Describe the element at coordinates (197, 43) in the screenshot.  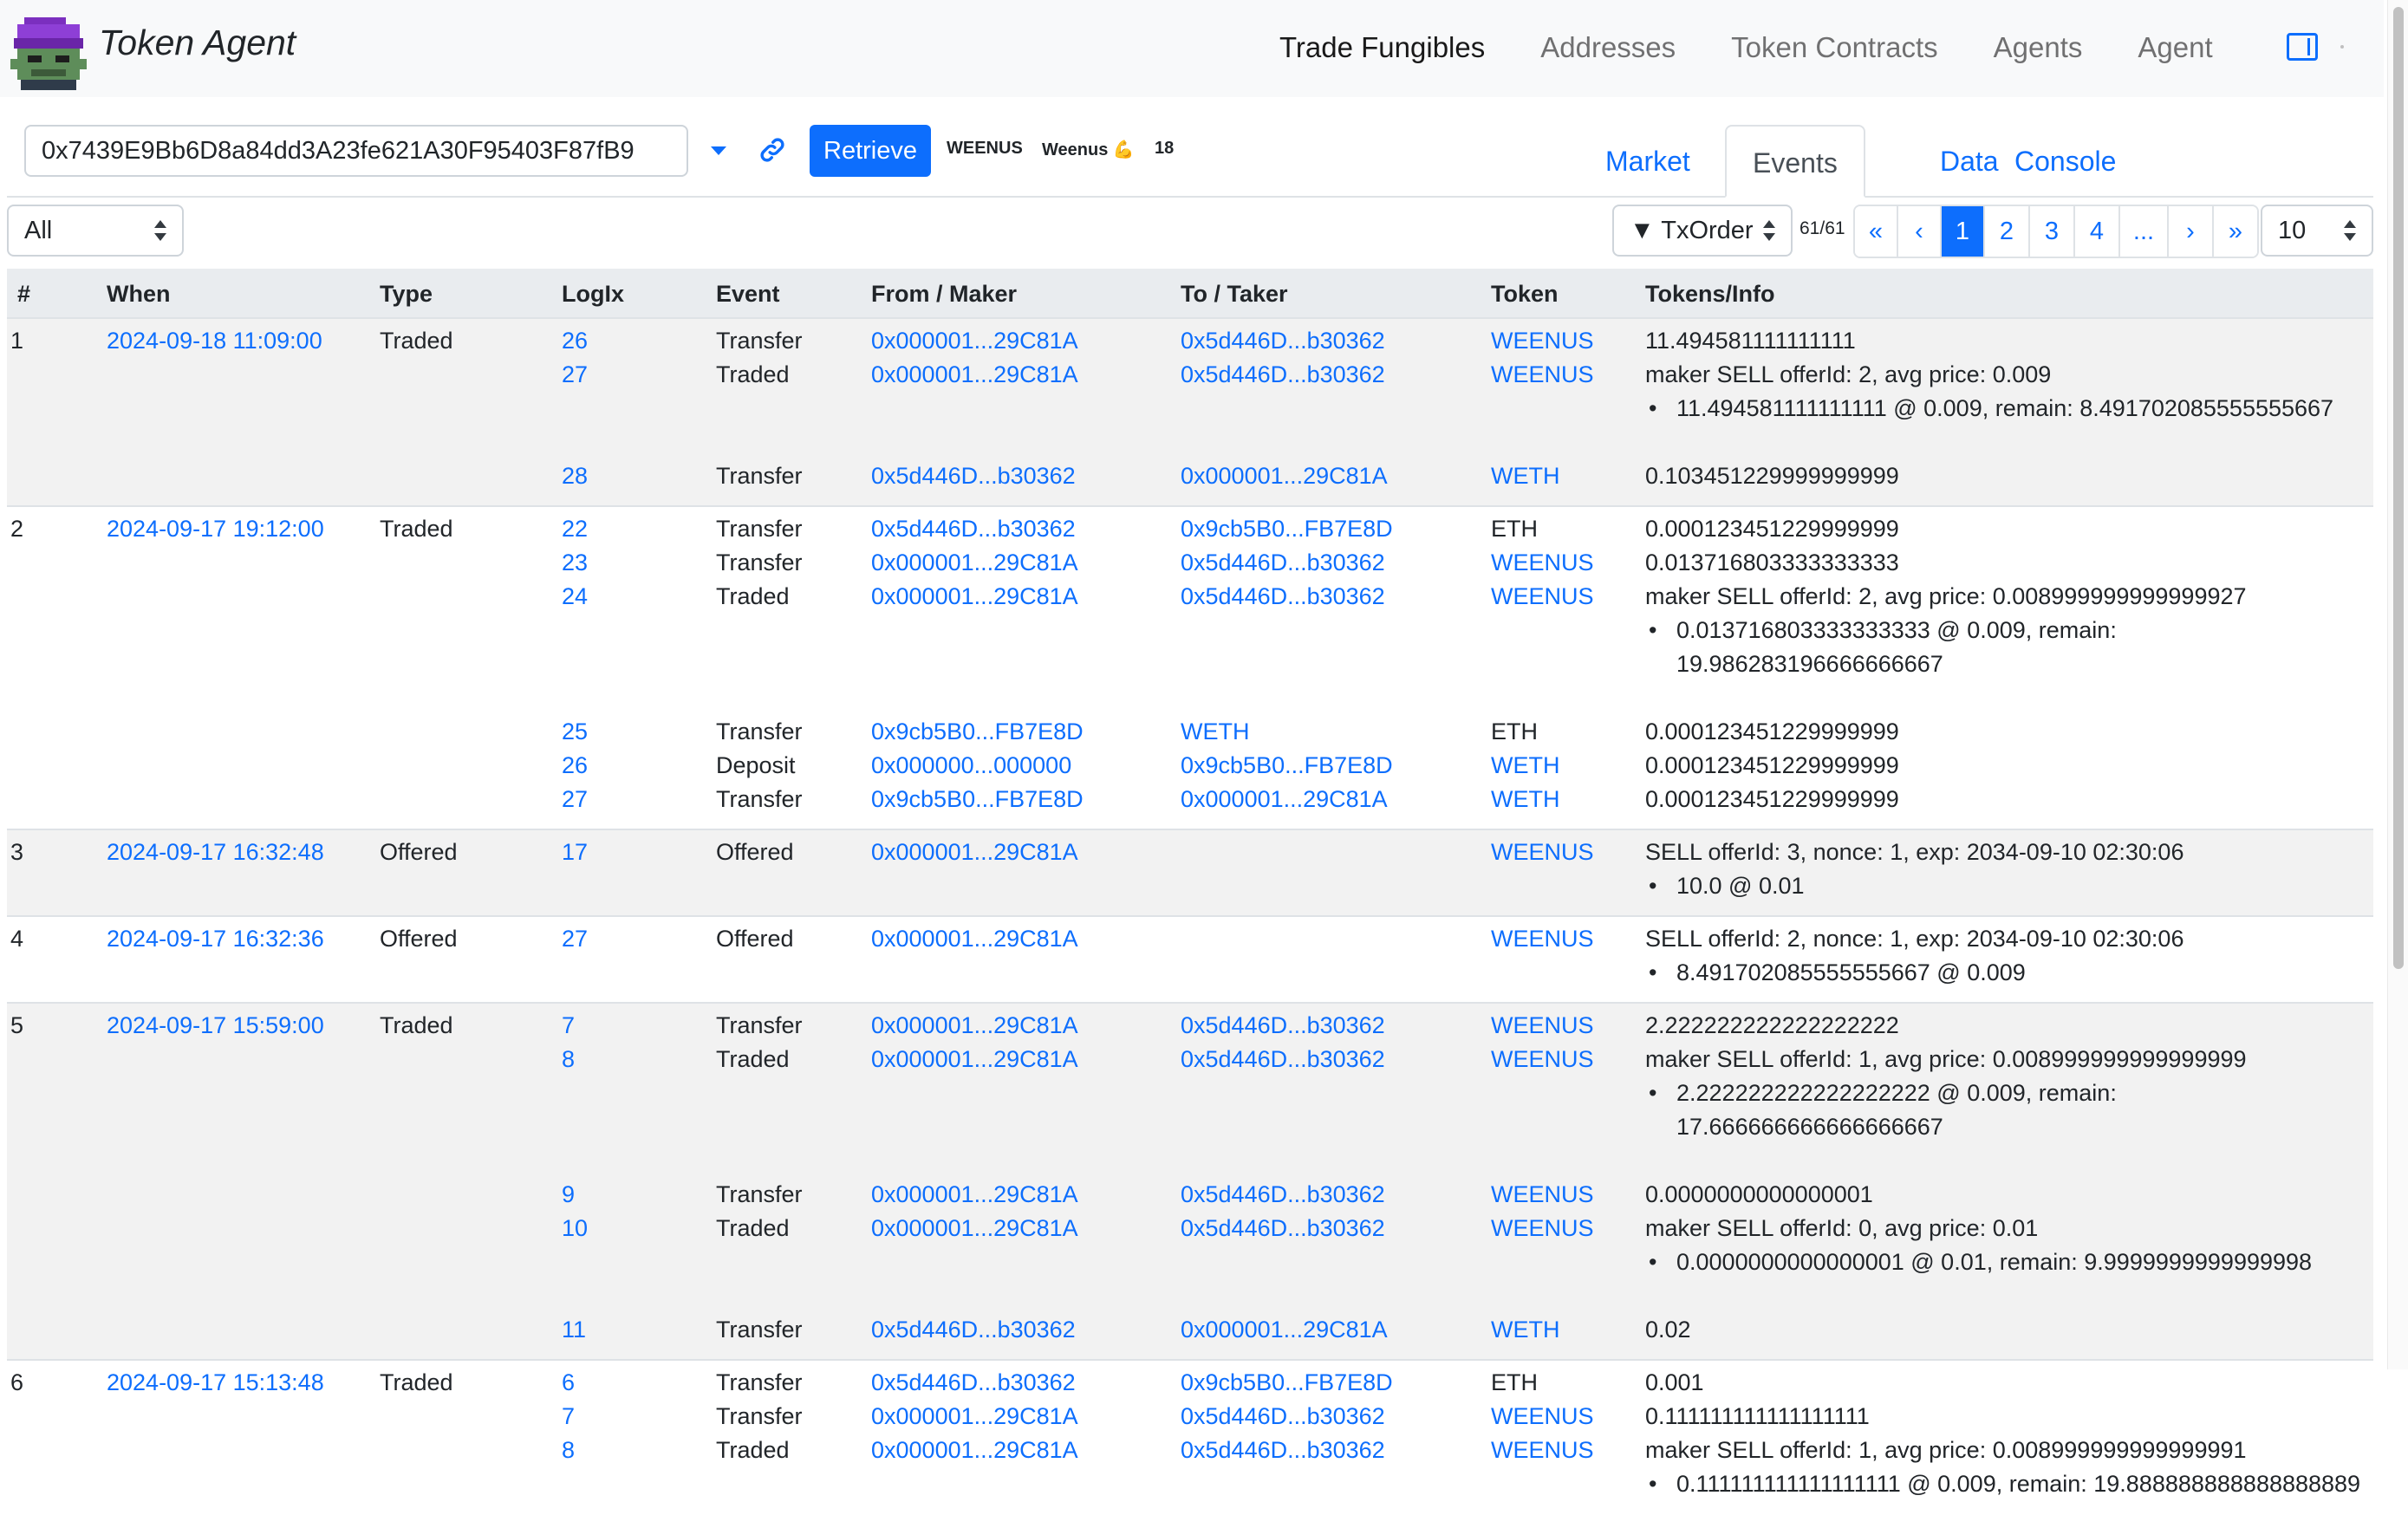
I see `app-title: Token Agent` at that location.